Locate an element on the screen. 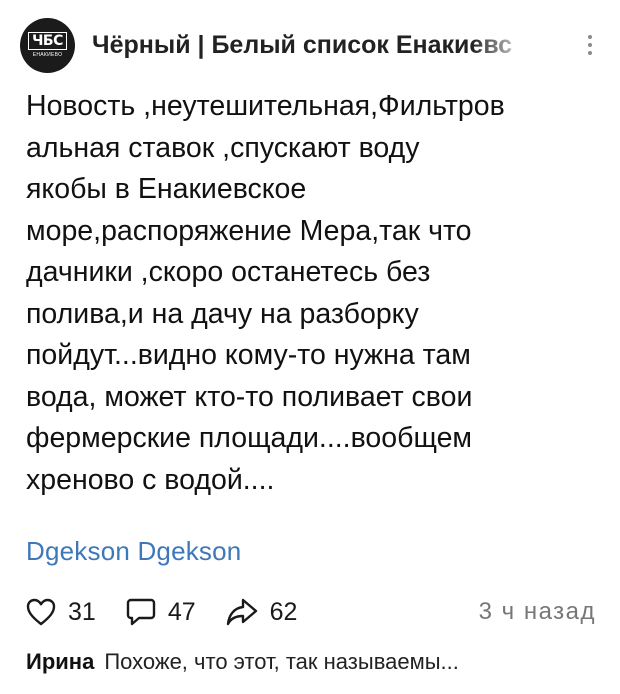 The image size is (620, 694). avatar-logo-subtext: ЕНАКИЕВО is located at coordinates (47, 55).